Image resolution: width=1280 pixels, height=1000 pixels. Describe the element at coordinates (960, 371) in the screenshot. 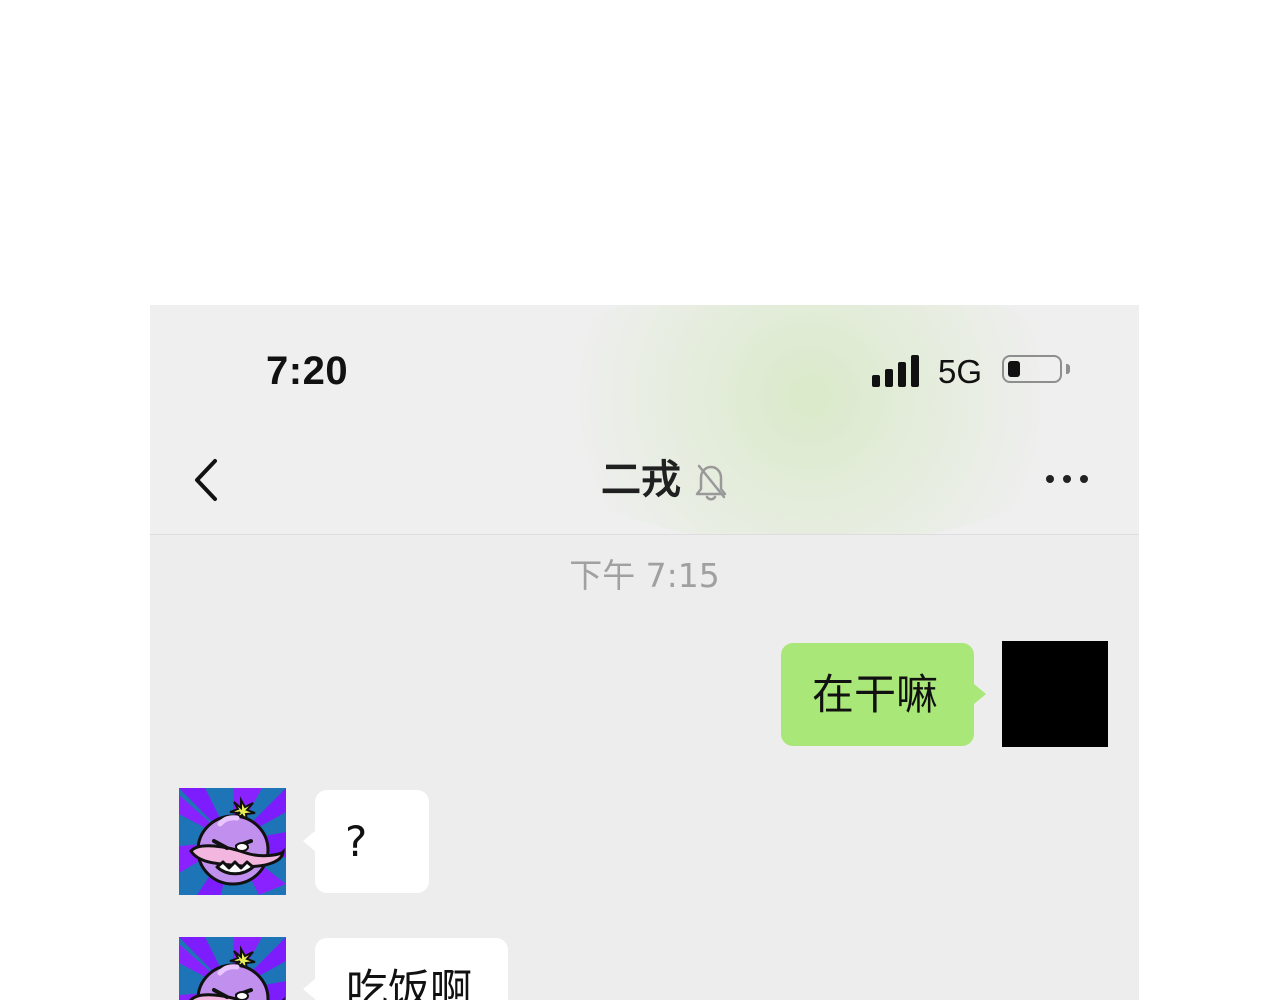

I see `network-type: 5G` at that location.